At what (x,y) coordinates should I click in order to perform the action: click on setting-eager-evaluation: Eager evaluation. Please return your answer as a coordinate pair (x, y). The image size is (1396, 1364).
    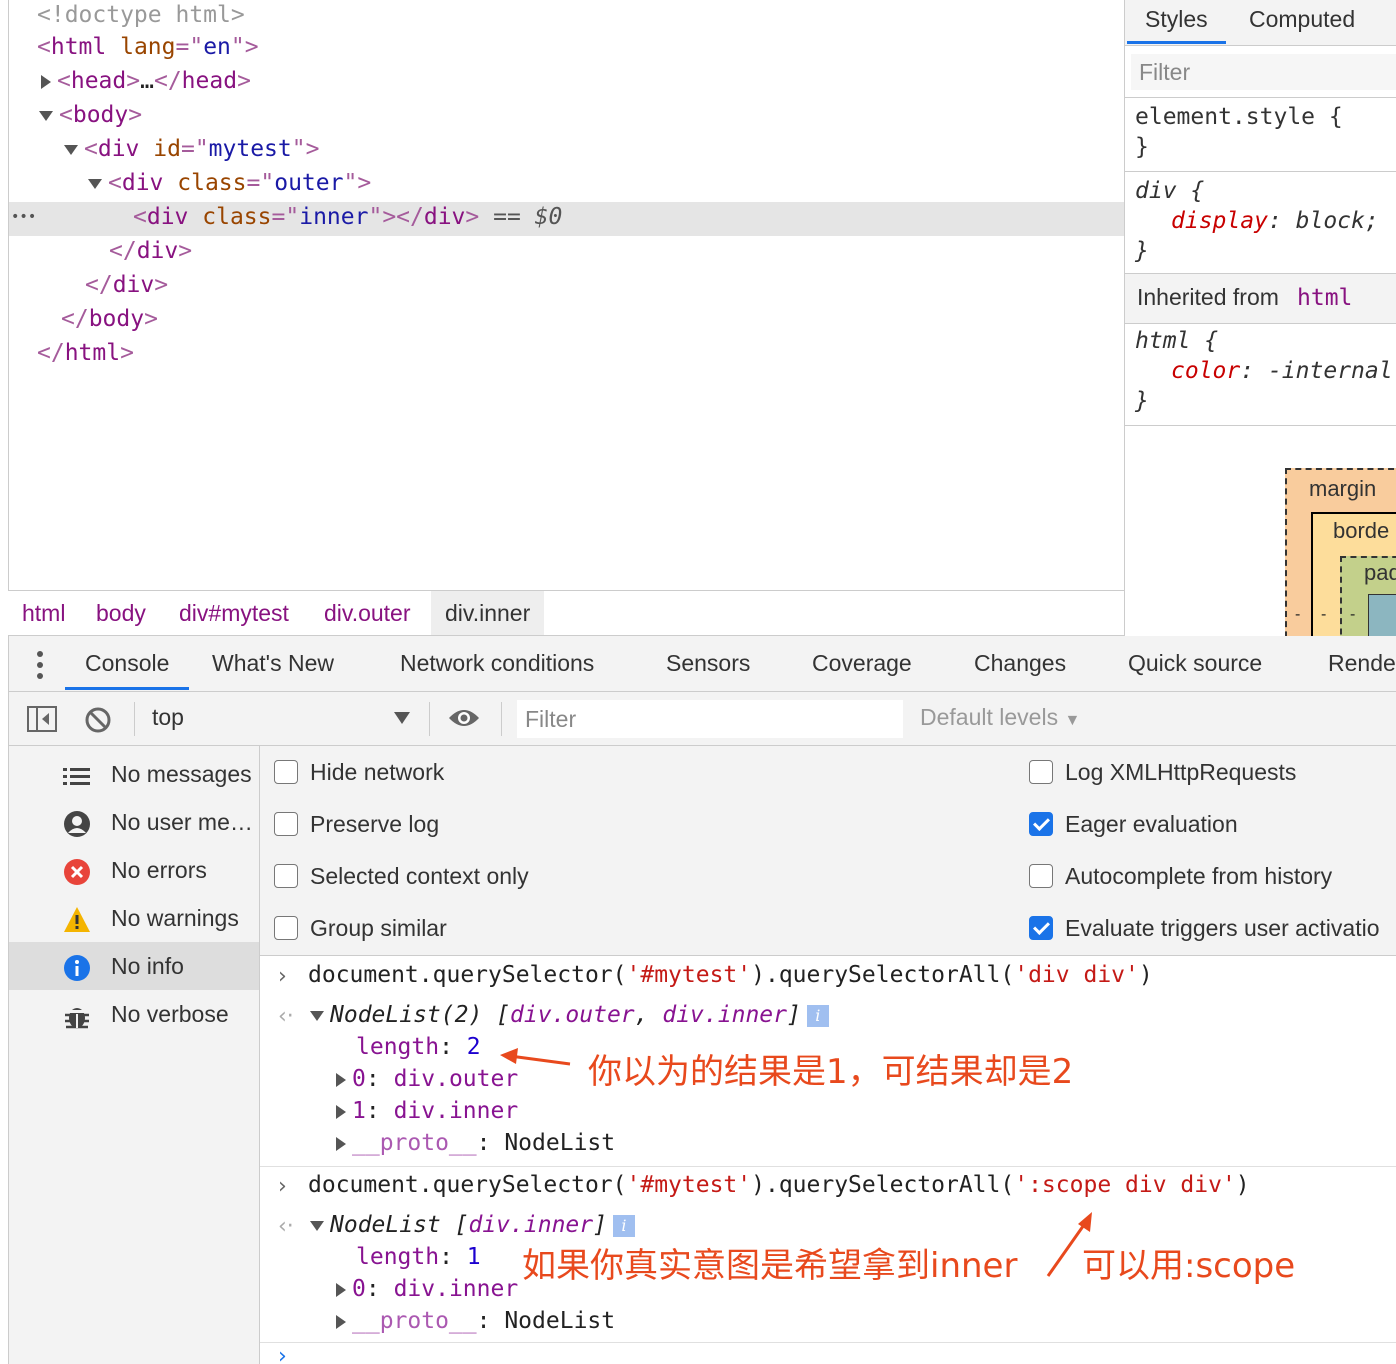
    Looking at the image, I should click on (1133, 824).